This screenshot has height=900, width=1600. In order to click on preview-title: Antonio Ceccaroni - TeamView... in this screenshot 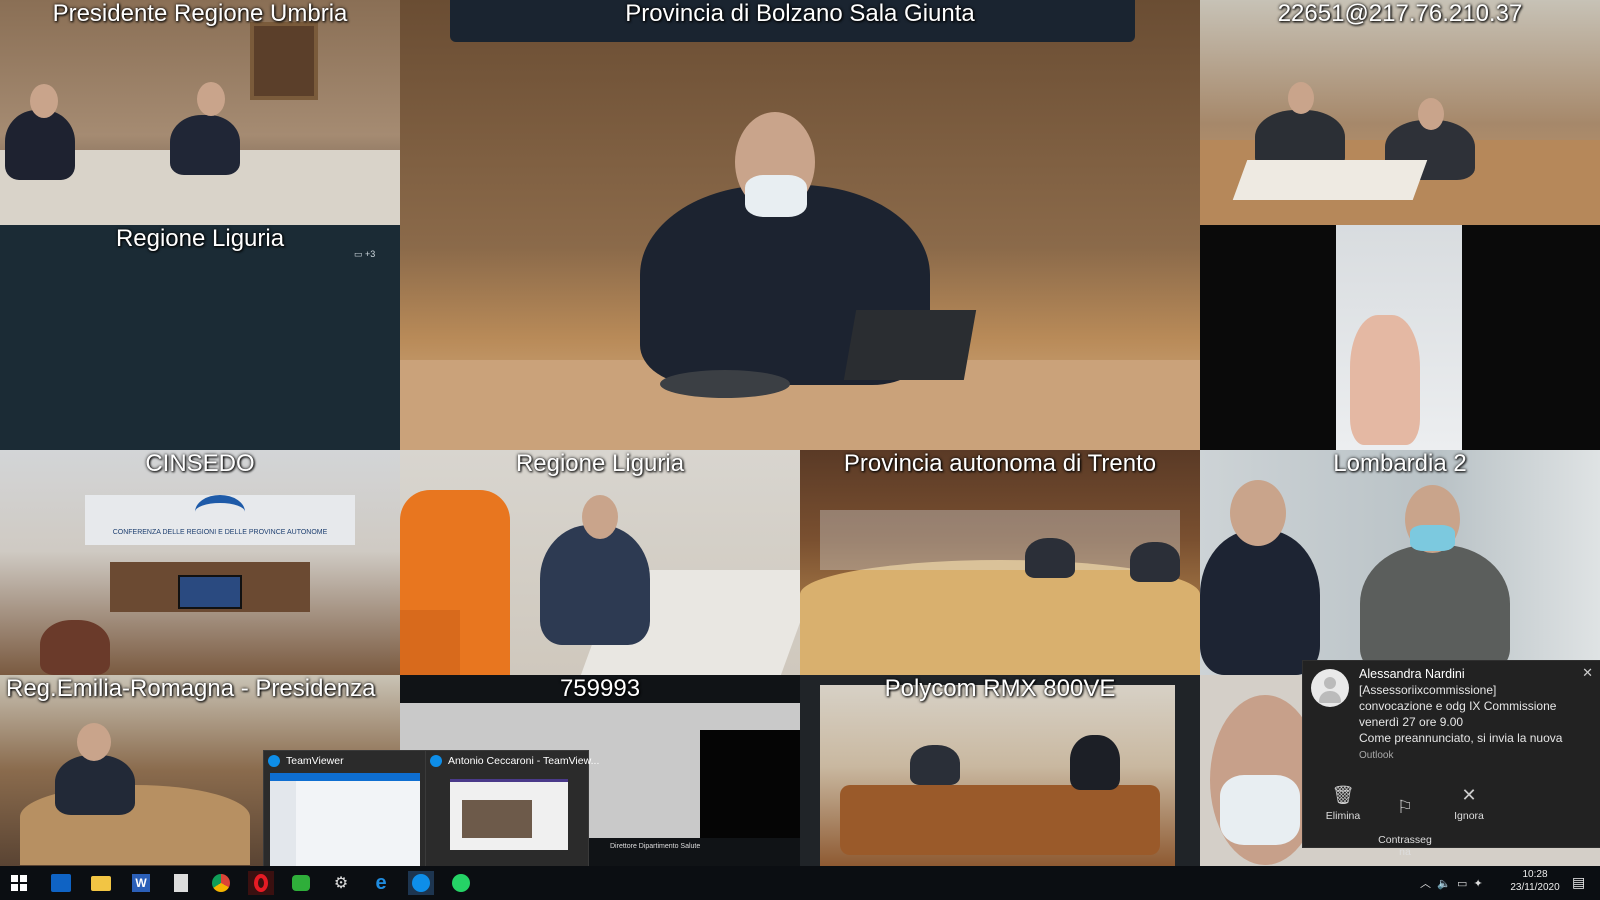, I will do `click(524, 761)`.